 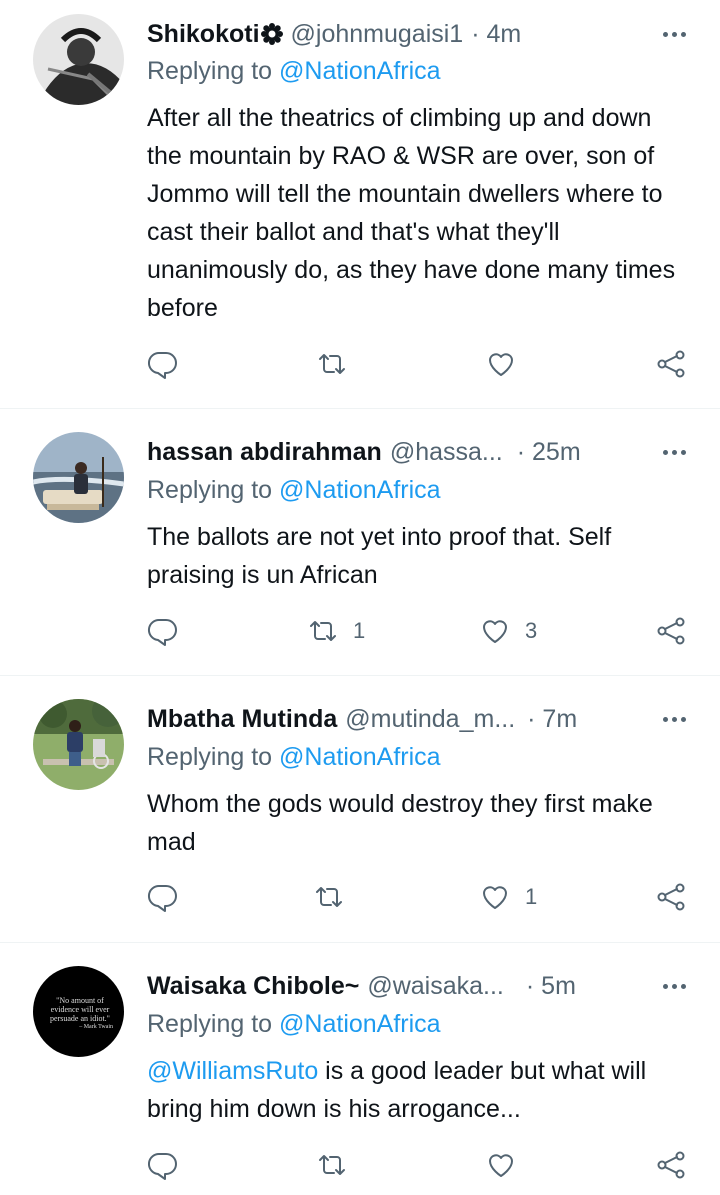 I want to click on like-button: 3, so click(x=508, y=631).